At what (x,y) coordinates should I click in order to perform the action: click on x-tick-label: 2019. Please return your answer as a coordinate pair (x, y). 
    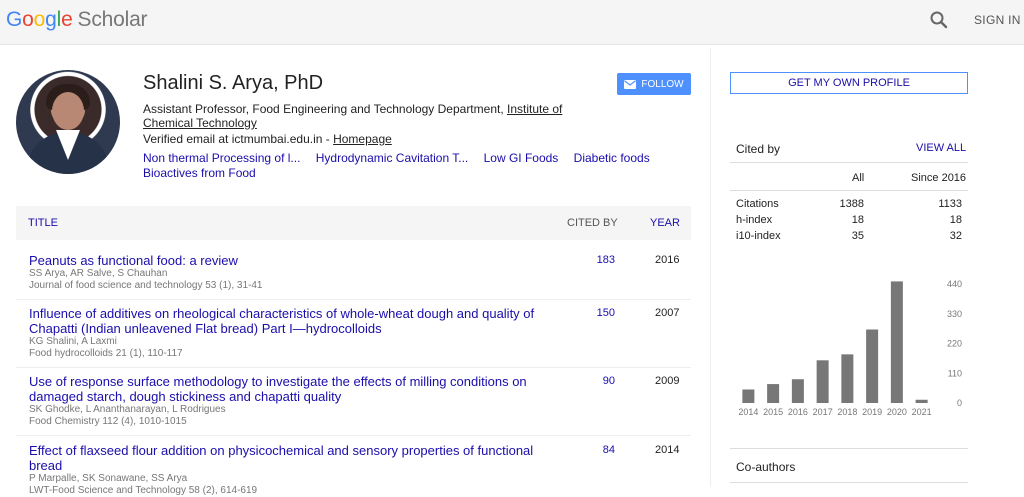
    Looking at the image, I should click on (872, 412).